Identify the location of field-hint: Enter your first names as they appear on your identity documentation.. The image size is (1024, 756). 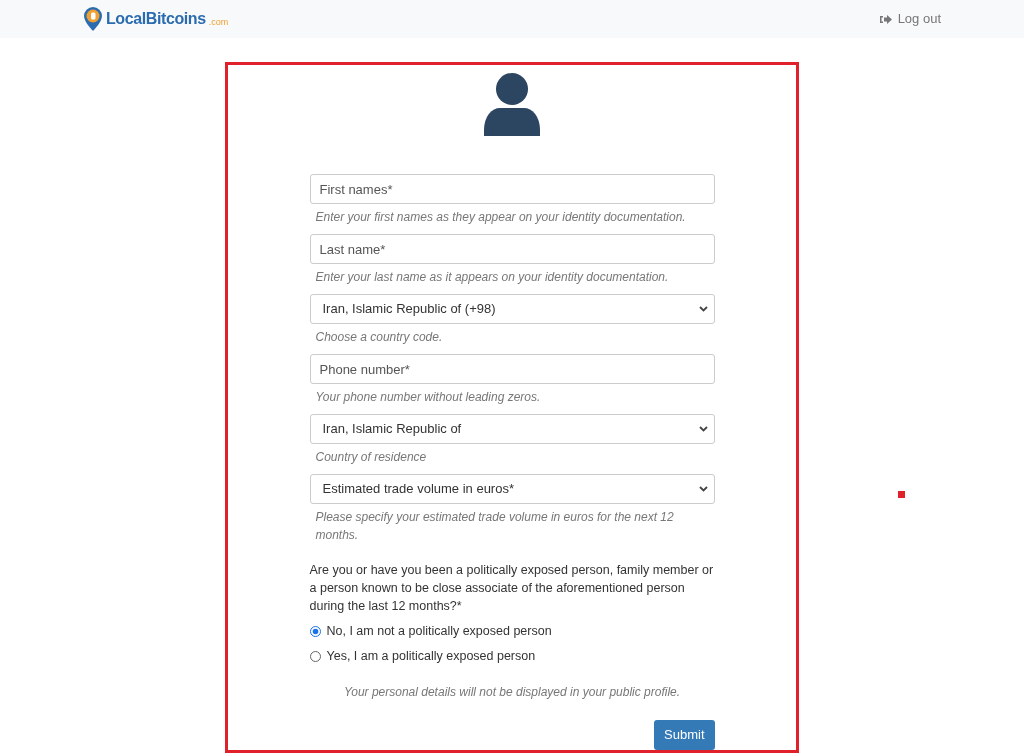
(500, 217).